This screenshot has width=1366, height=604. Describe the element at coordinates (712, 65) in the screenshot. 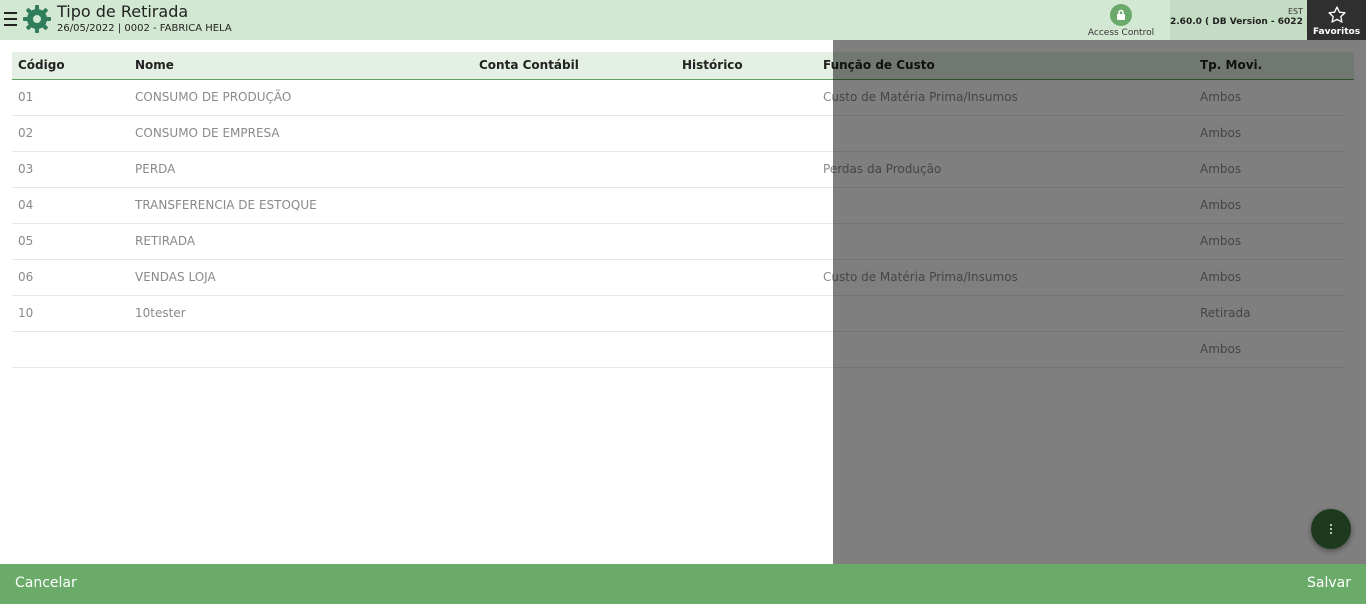

I see `column-header-historico: Histórico` at that location.